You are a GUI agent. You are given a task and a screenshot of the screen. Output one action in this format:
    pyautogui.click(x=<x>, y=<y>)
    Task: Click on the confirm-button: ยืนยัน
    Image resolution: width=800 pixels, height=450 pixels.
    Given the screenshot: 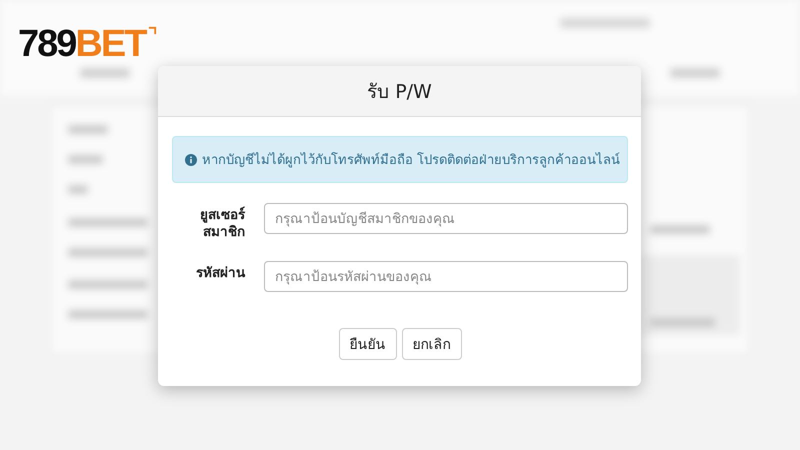 What is the action you would take?
    pyautogui.click(x=367, y=344)
    